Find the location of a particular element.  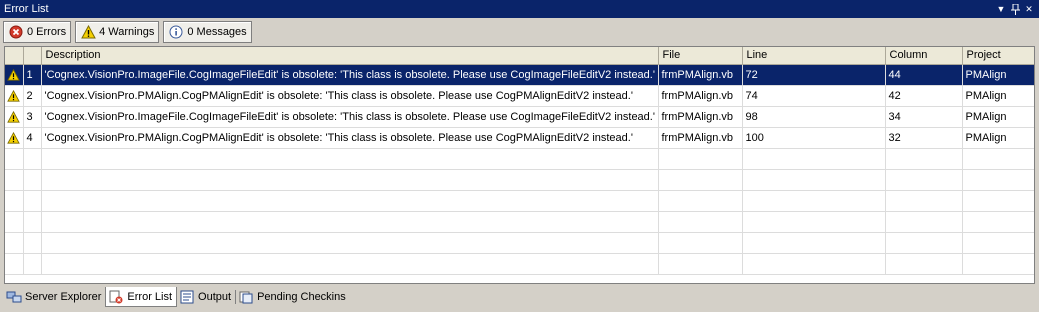

filter-toolbar: 0 Errors 4 Warnings 0 Messages is located at coordinates (127, 32).